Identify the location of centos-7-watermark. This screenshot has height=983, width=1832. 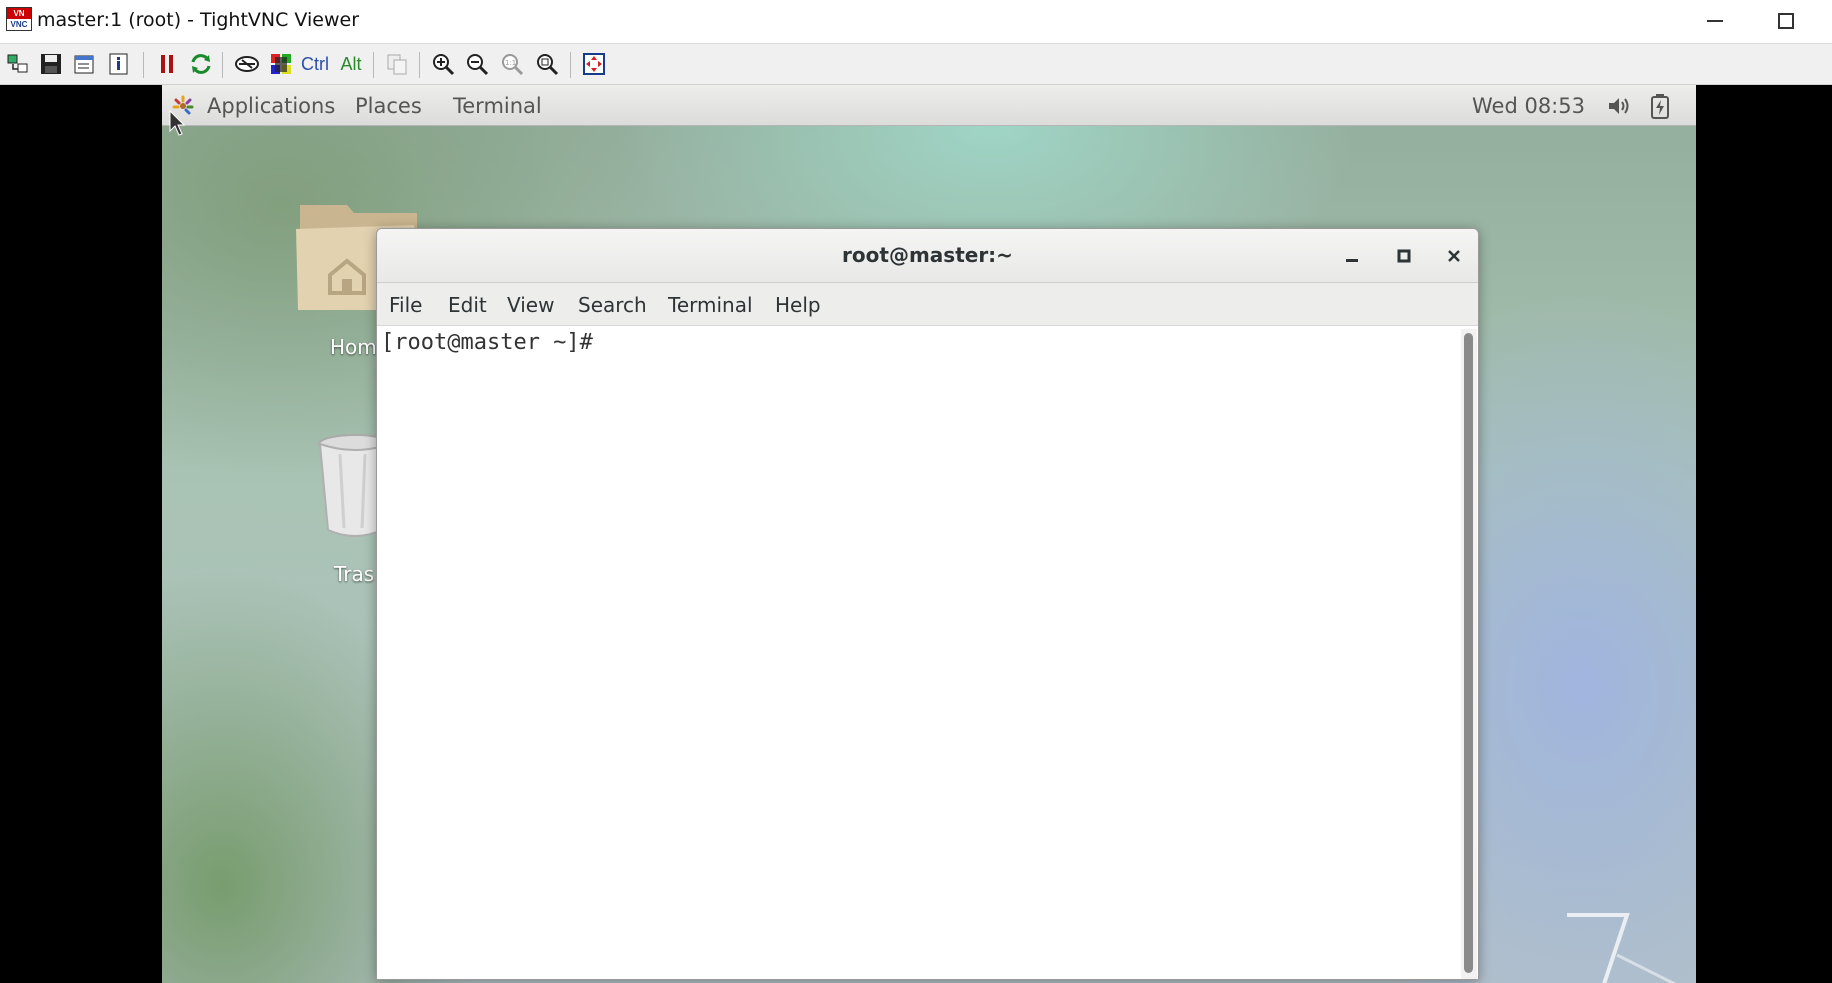
(1622, 948).